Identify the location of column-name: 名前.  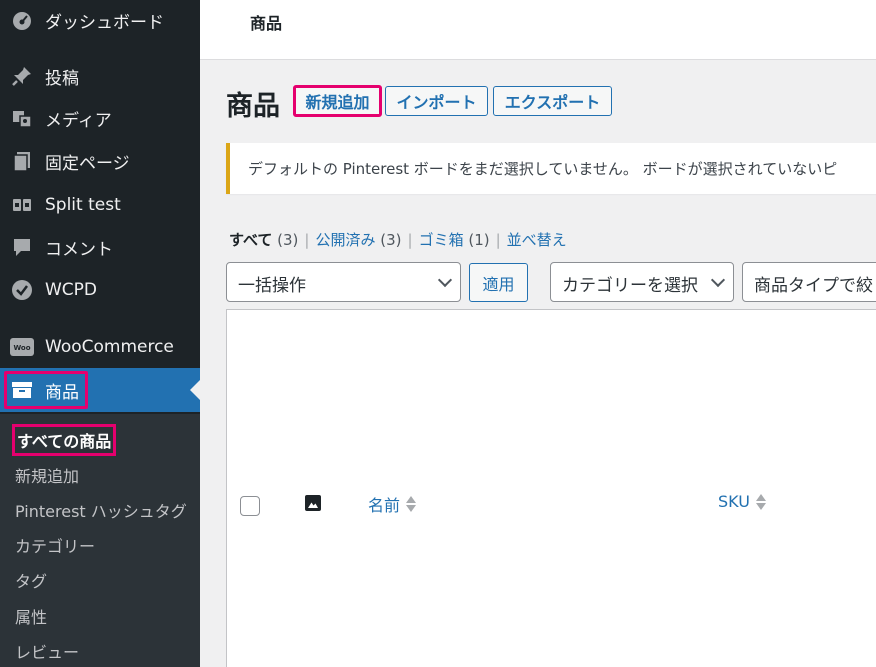
(392, 504).